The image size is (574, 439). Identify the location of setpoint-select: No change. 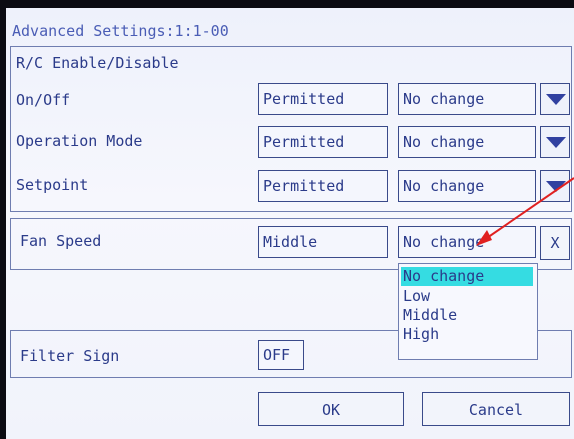
(467, 186).